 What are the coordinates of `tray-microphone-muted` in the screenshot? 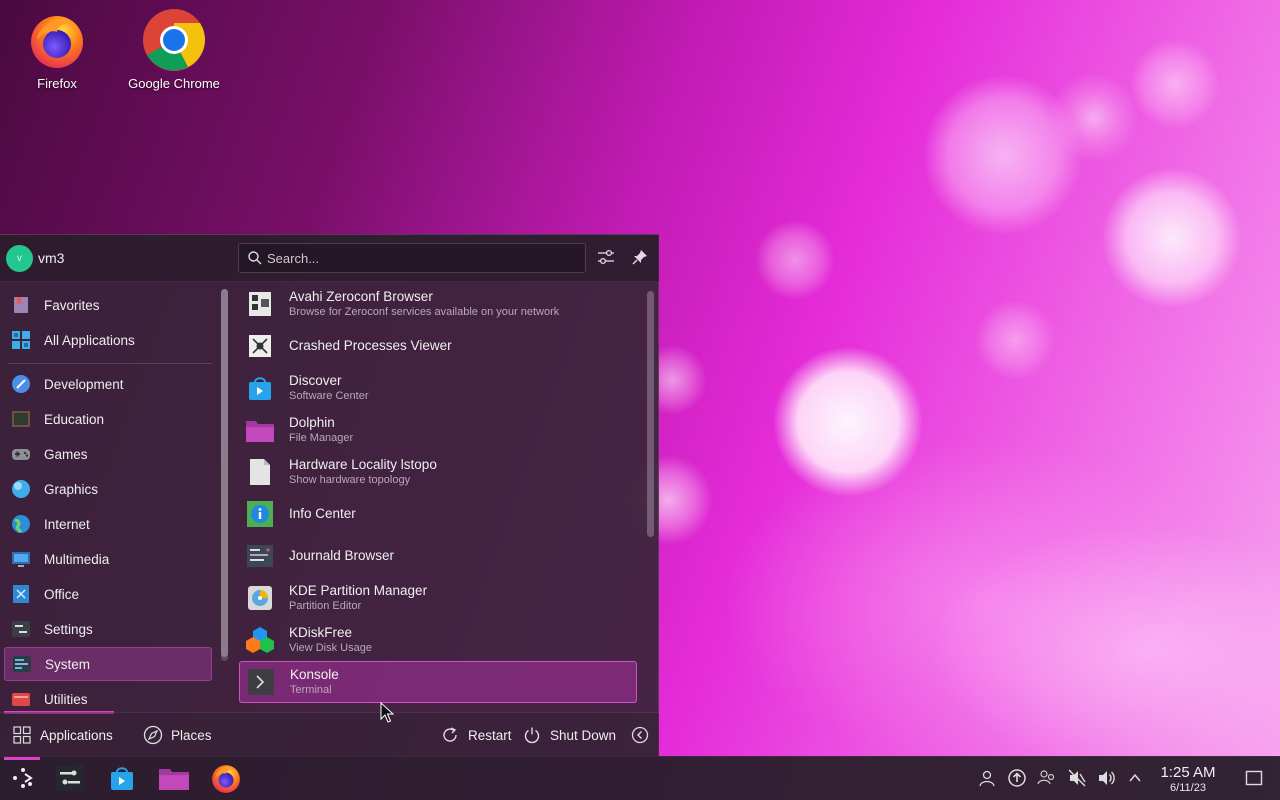 It's located at (1077, 779).